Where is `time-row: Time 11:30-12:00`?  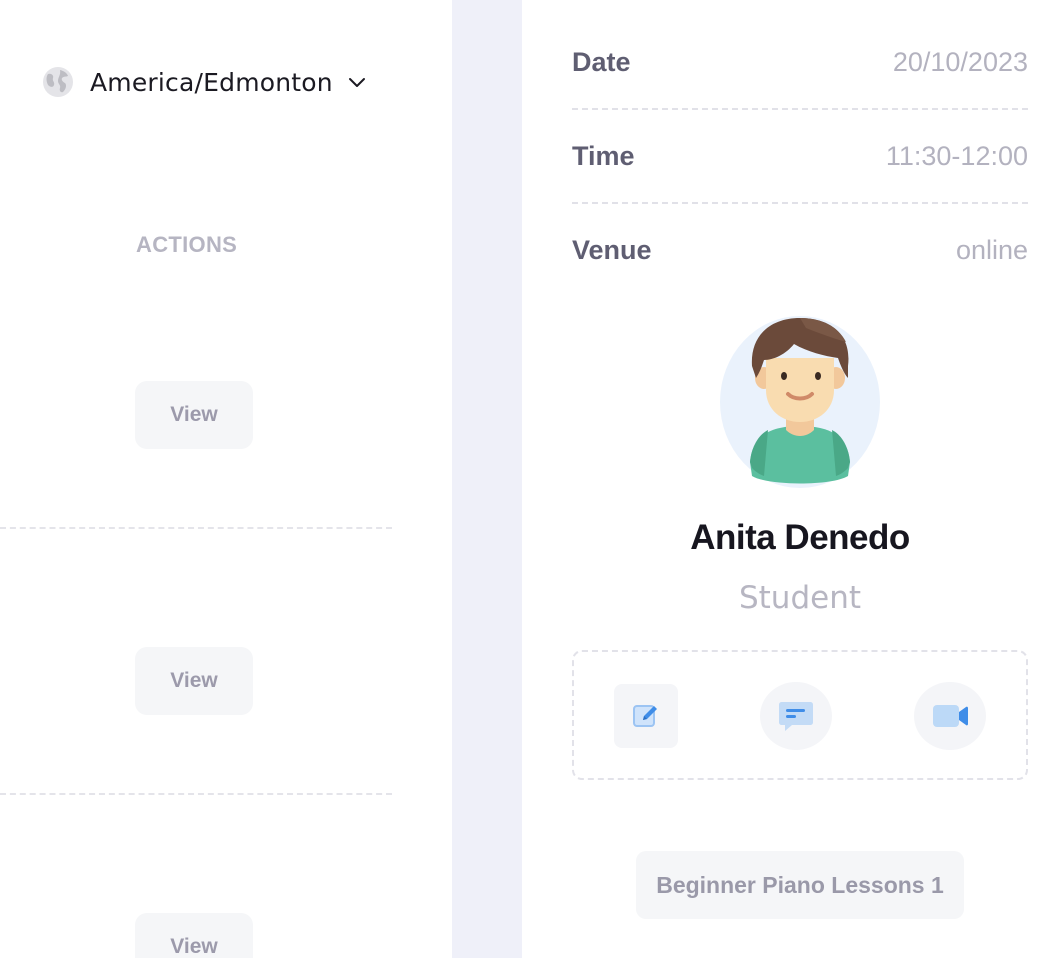 time-row: Time 11:30-12:00 is located at coordinates (800, 156).